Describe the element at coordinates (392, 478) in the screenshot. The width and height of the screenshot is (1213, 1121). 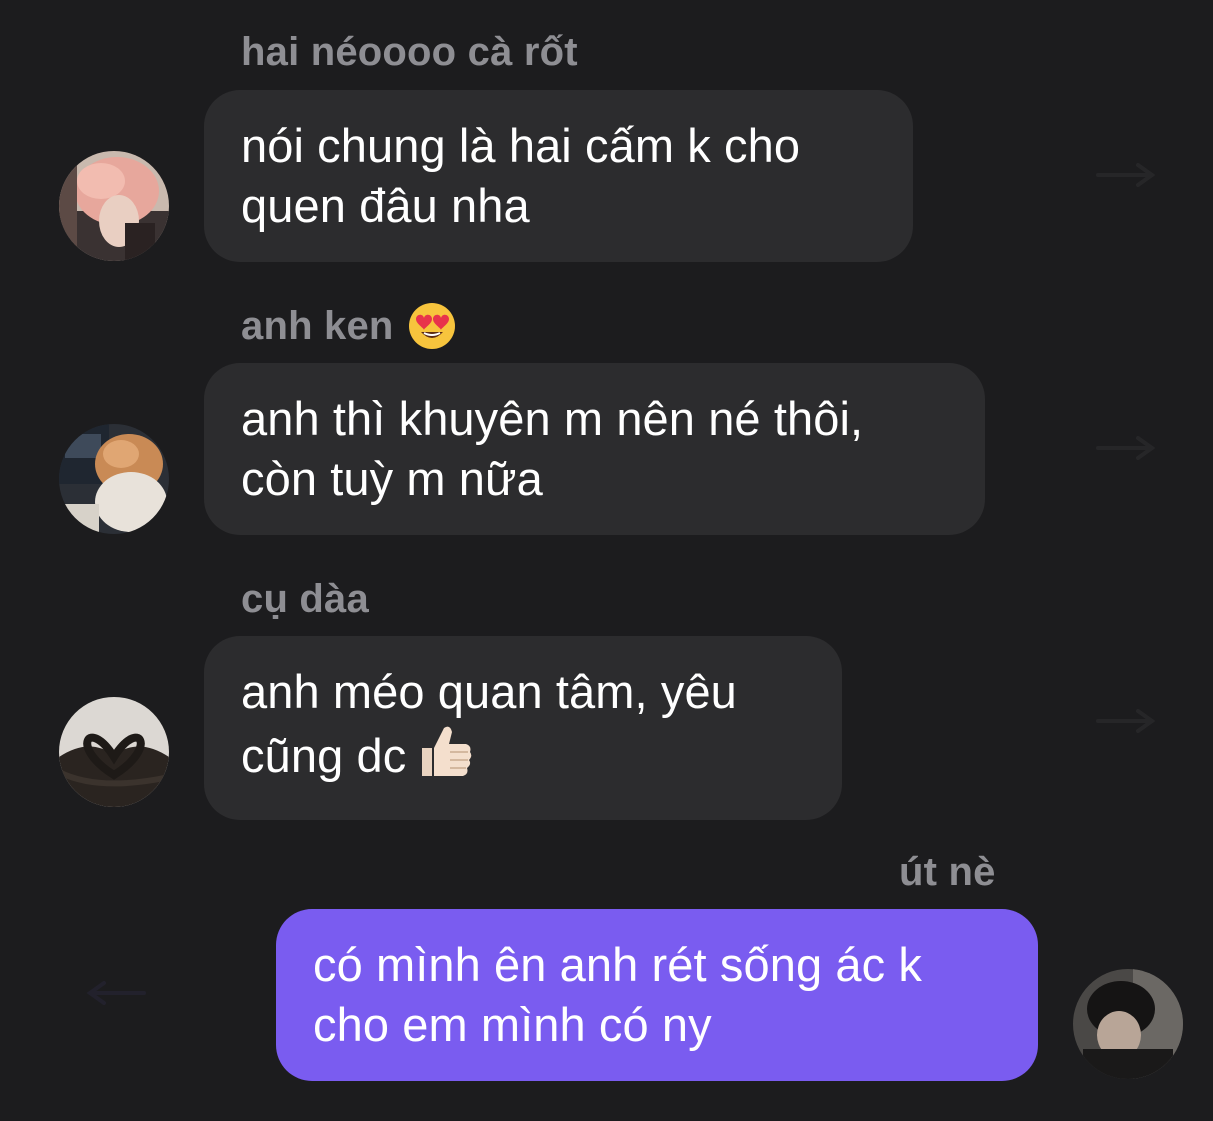
I see `message-text: còn tuỳ m nữa` at that location.